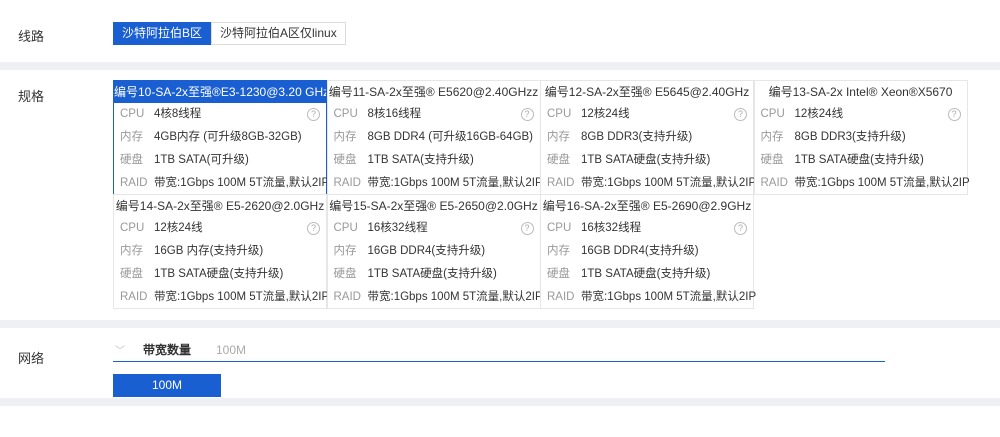 The image size is (1000, 437). Describe the element at coordinates (278, 33) in the screenshot. I see `line-tab-a: 沙特阿拉伯A区仅linux` at that location.